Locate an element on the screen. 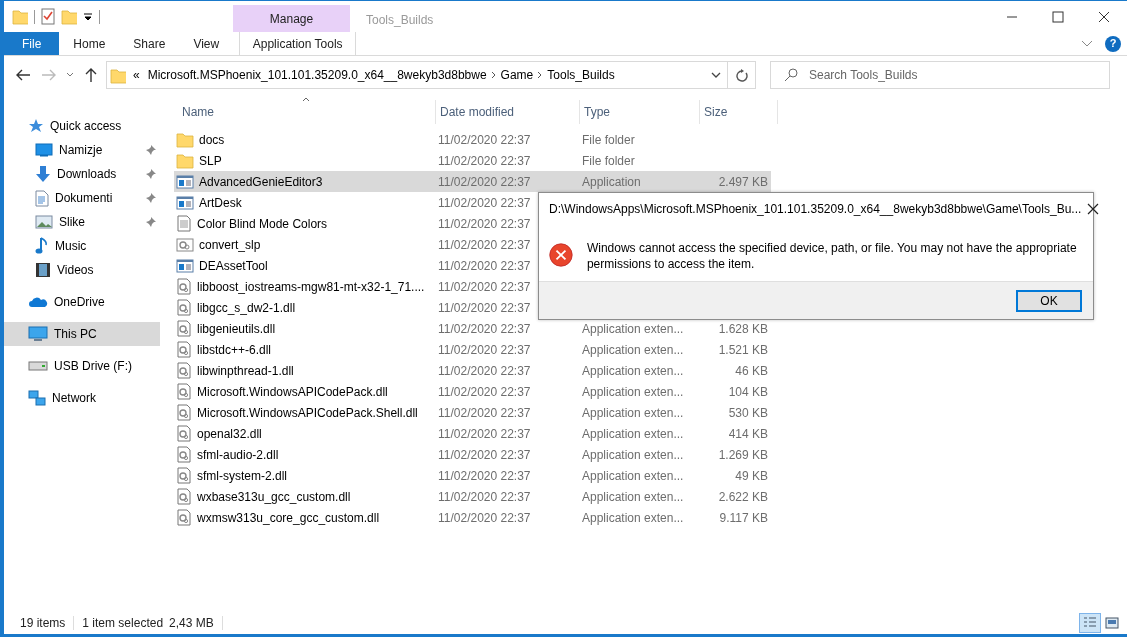 This screenshot has width=1127, height=637. file-row: sfml-system-2.dll 11/02/2020 22:37 Application exten... 49 KB is located at coordinates (472, 475).